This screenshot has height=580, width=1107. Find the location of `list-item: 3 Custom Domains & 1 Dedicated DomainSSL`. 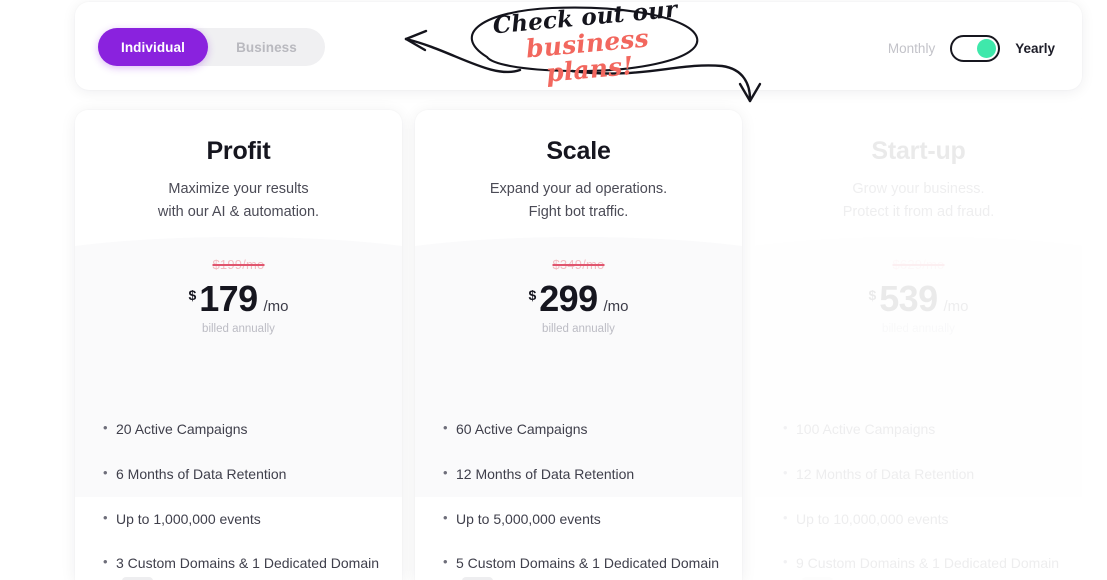

list-item: 3 Custom Domains & 1 Dedicated DomainSSL is located at coordinates (243, 565).